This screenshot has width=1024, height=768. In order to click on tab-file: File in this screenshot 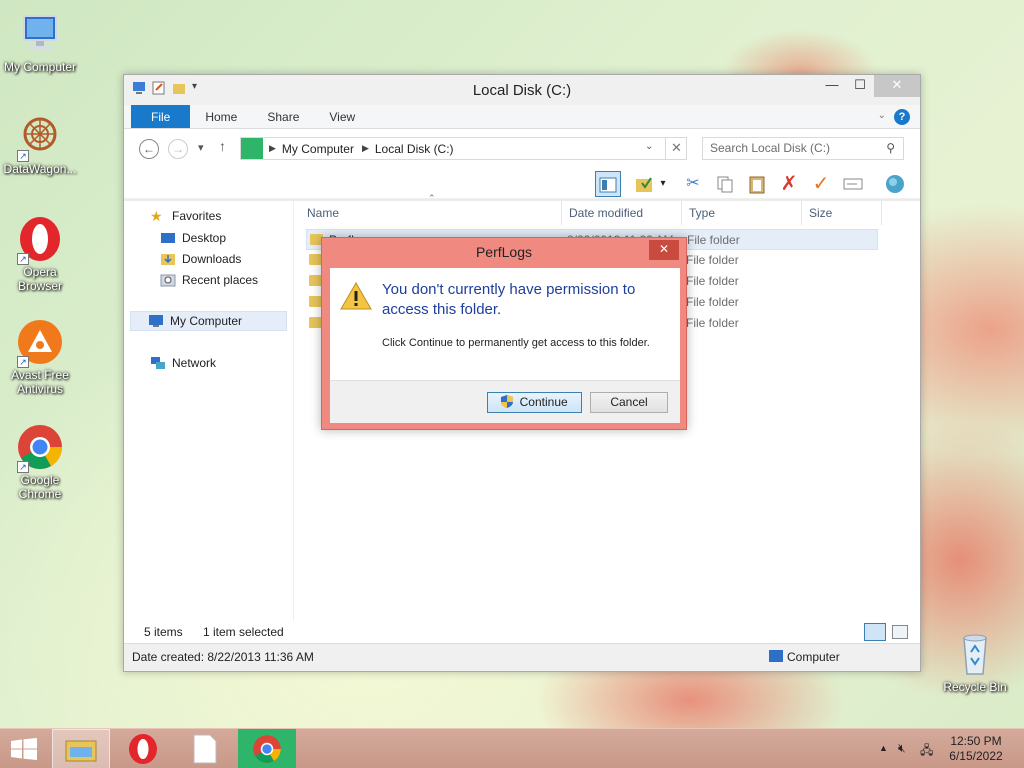, I will do `click(161, 116)`.